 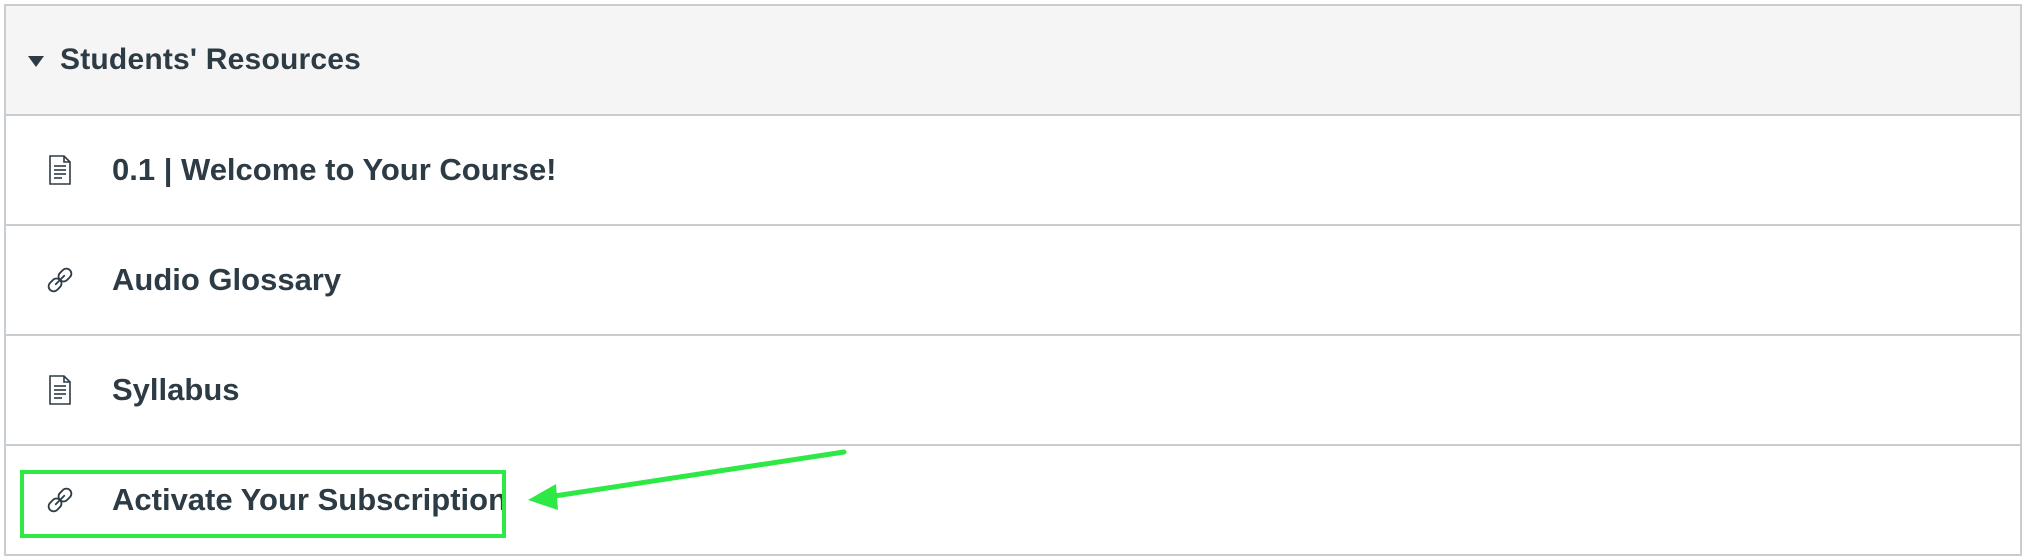 What do you see at coordinates (211, 59) in the screenshot?
I see `module-title: Students' Resources` at bounding box center [211, 59].